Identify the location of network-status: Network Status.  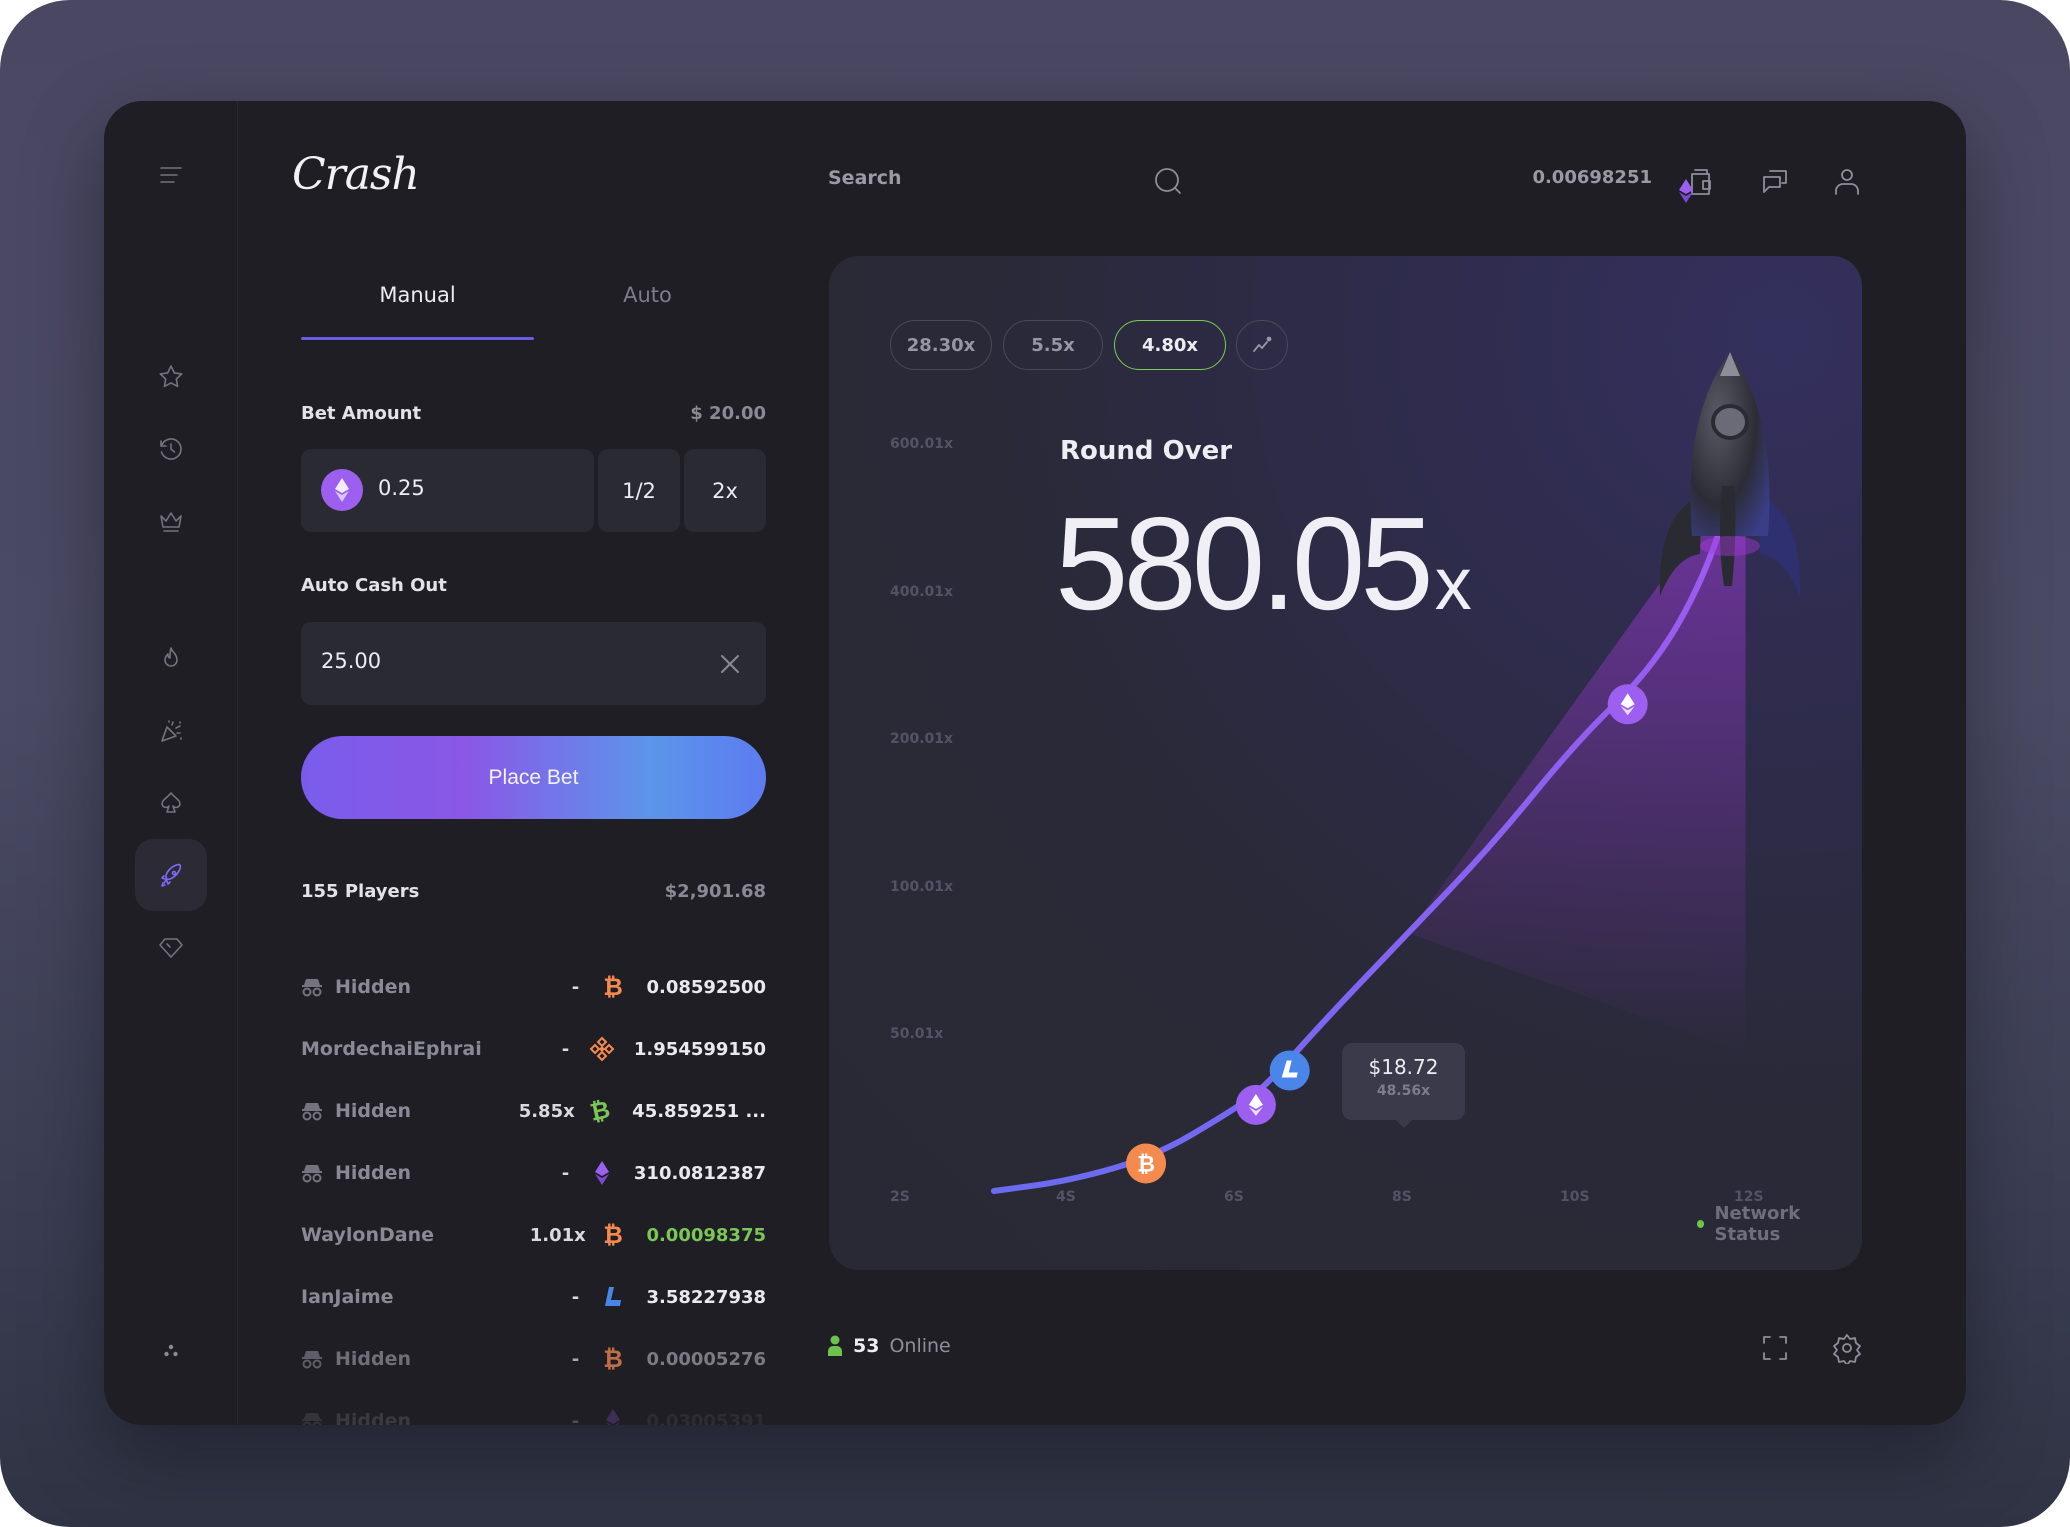
(1779, 1224).